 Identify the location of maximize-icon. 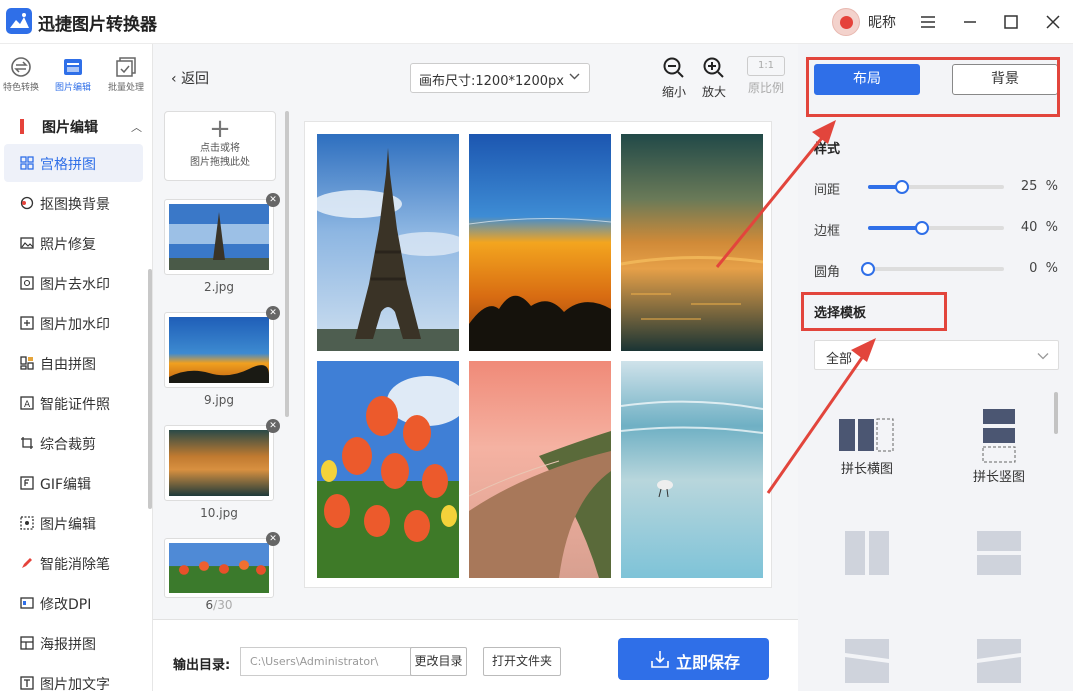
(1011, 22).